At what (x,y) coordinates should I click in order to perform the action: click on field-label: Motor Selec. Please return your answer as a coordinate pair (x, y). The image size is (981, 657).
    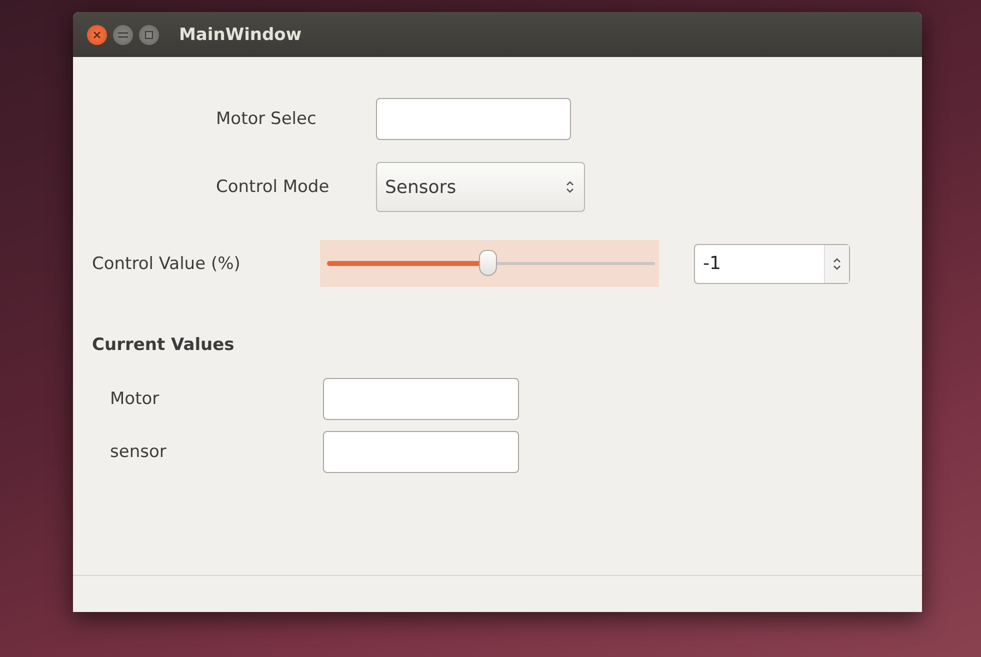
    Looking at the image, I should click on (267, 119).